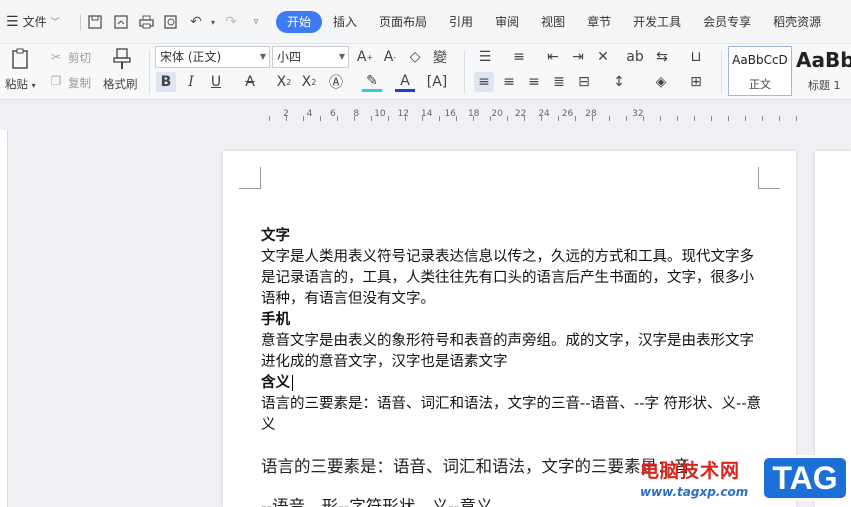 The width and height of the screenshot is (851, 507). What do you see at coordinates (33, 21) in the screenshot?
I see `file-menu: ☰ 文件 ﹀` at bounding box center [33, 21].